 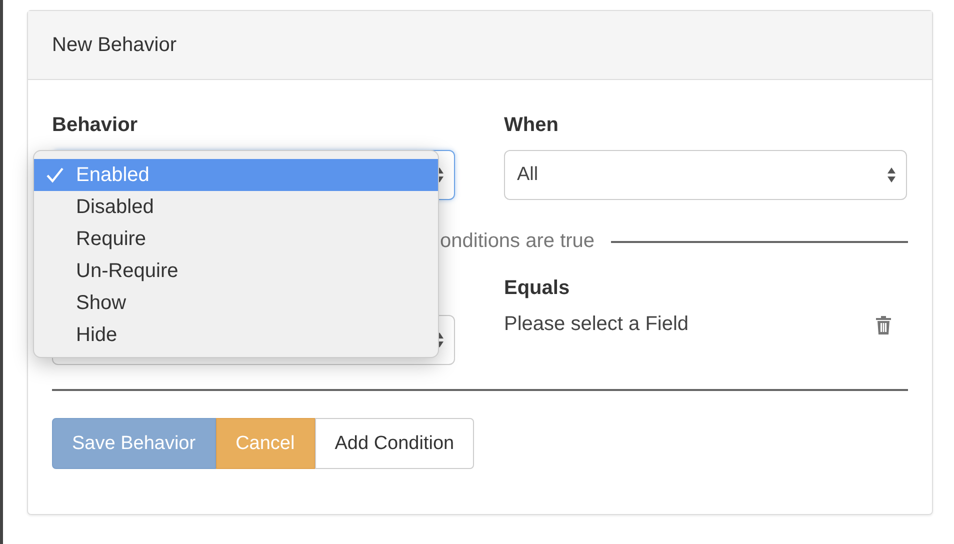 I want to click on select-field: All, so click(x=705, y=175).